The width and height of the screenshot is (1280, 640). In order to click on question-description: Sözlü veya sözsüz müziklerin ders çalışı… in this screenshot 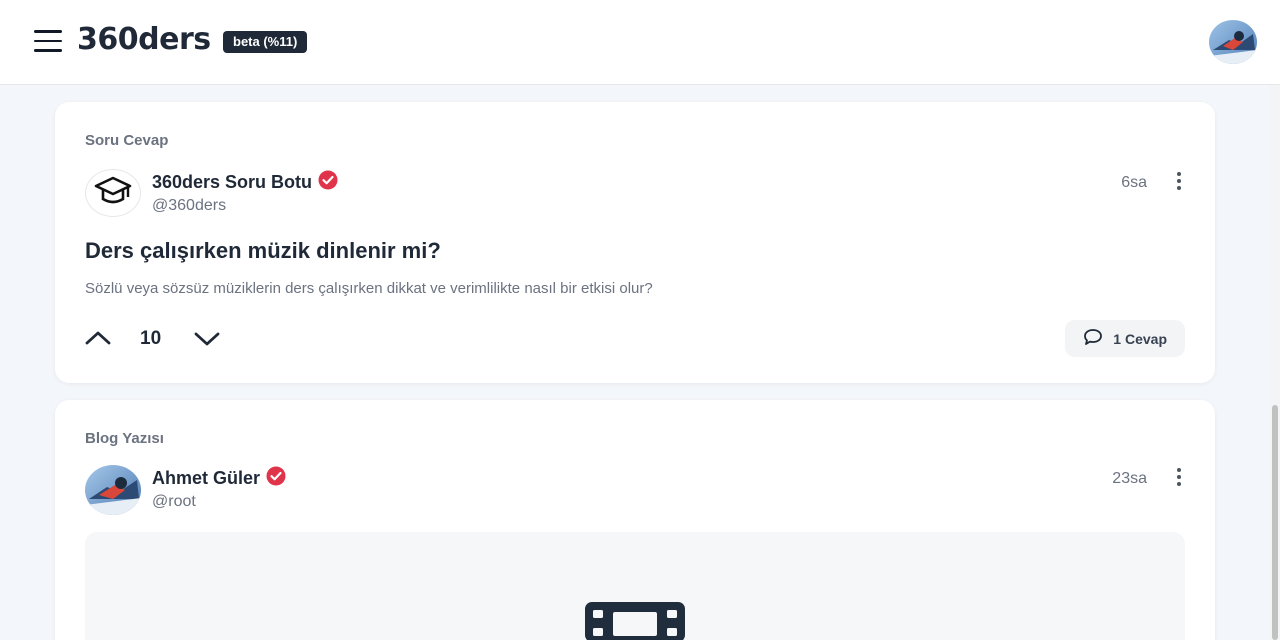, I will do `click(369, 288)`.